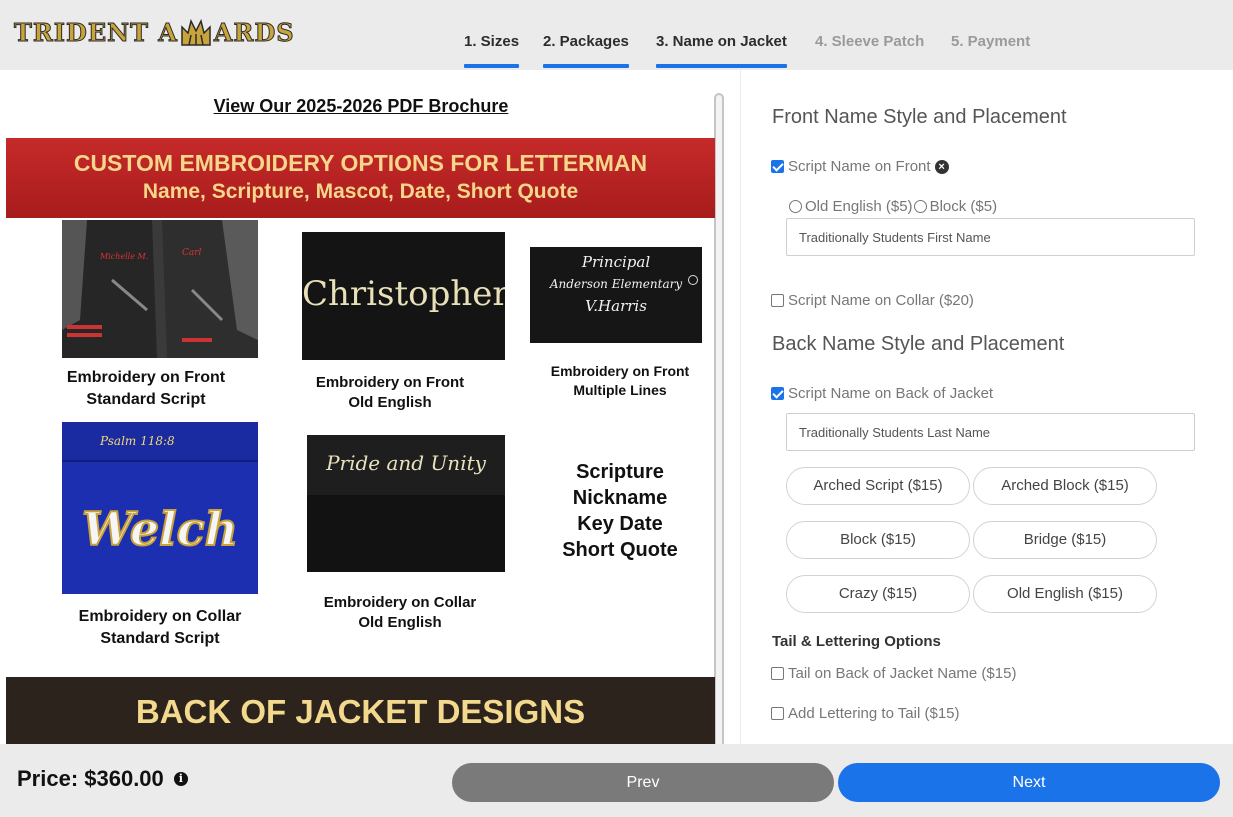 This screenshot has height=817, width=1233. I want to click on old-english-radio, so click(795, 206).